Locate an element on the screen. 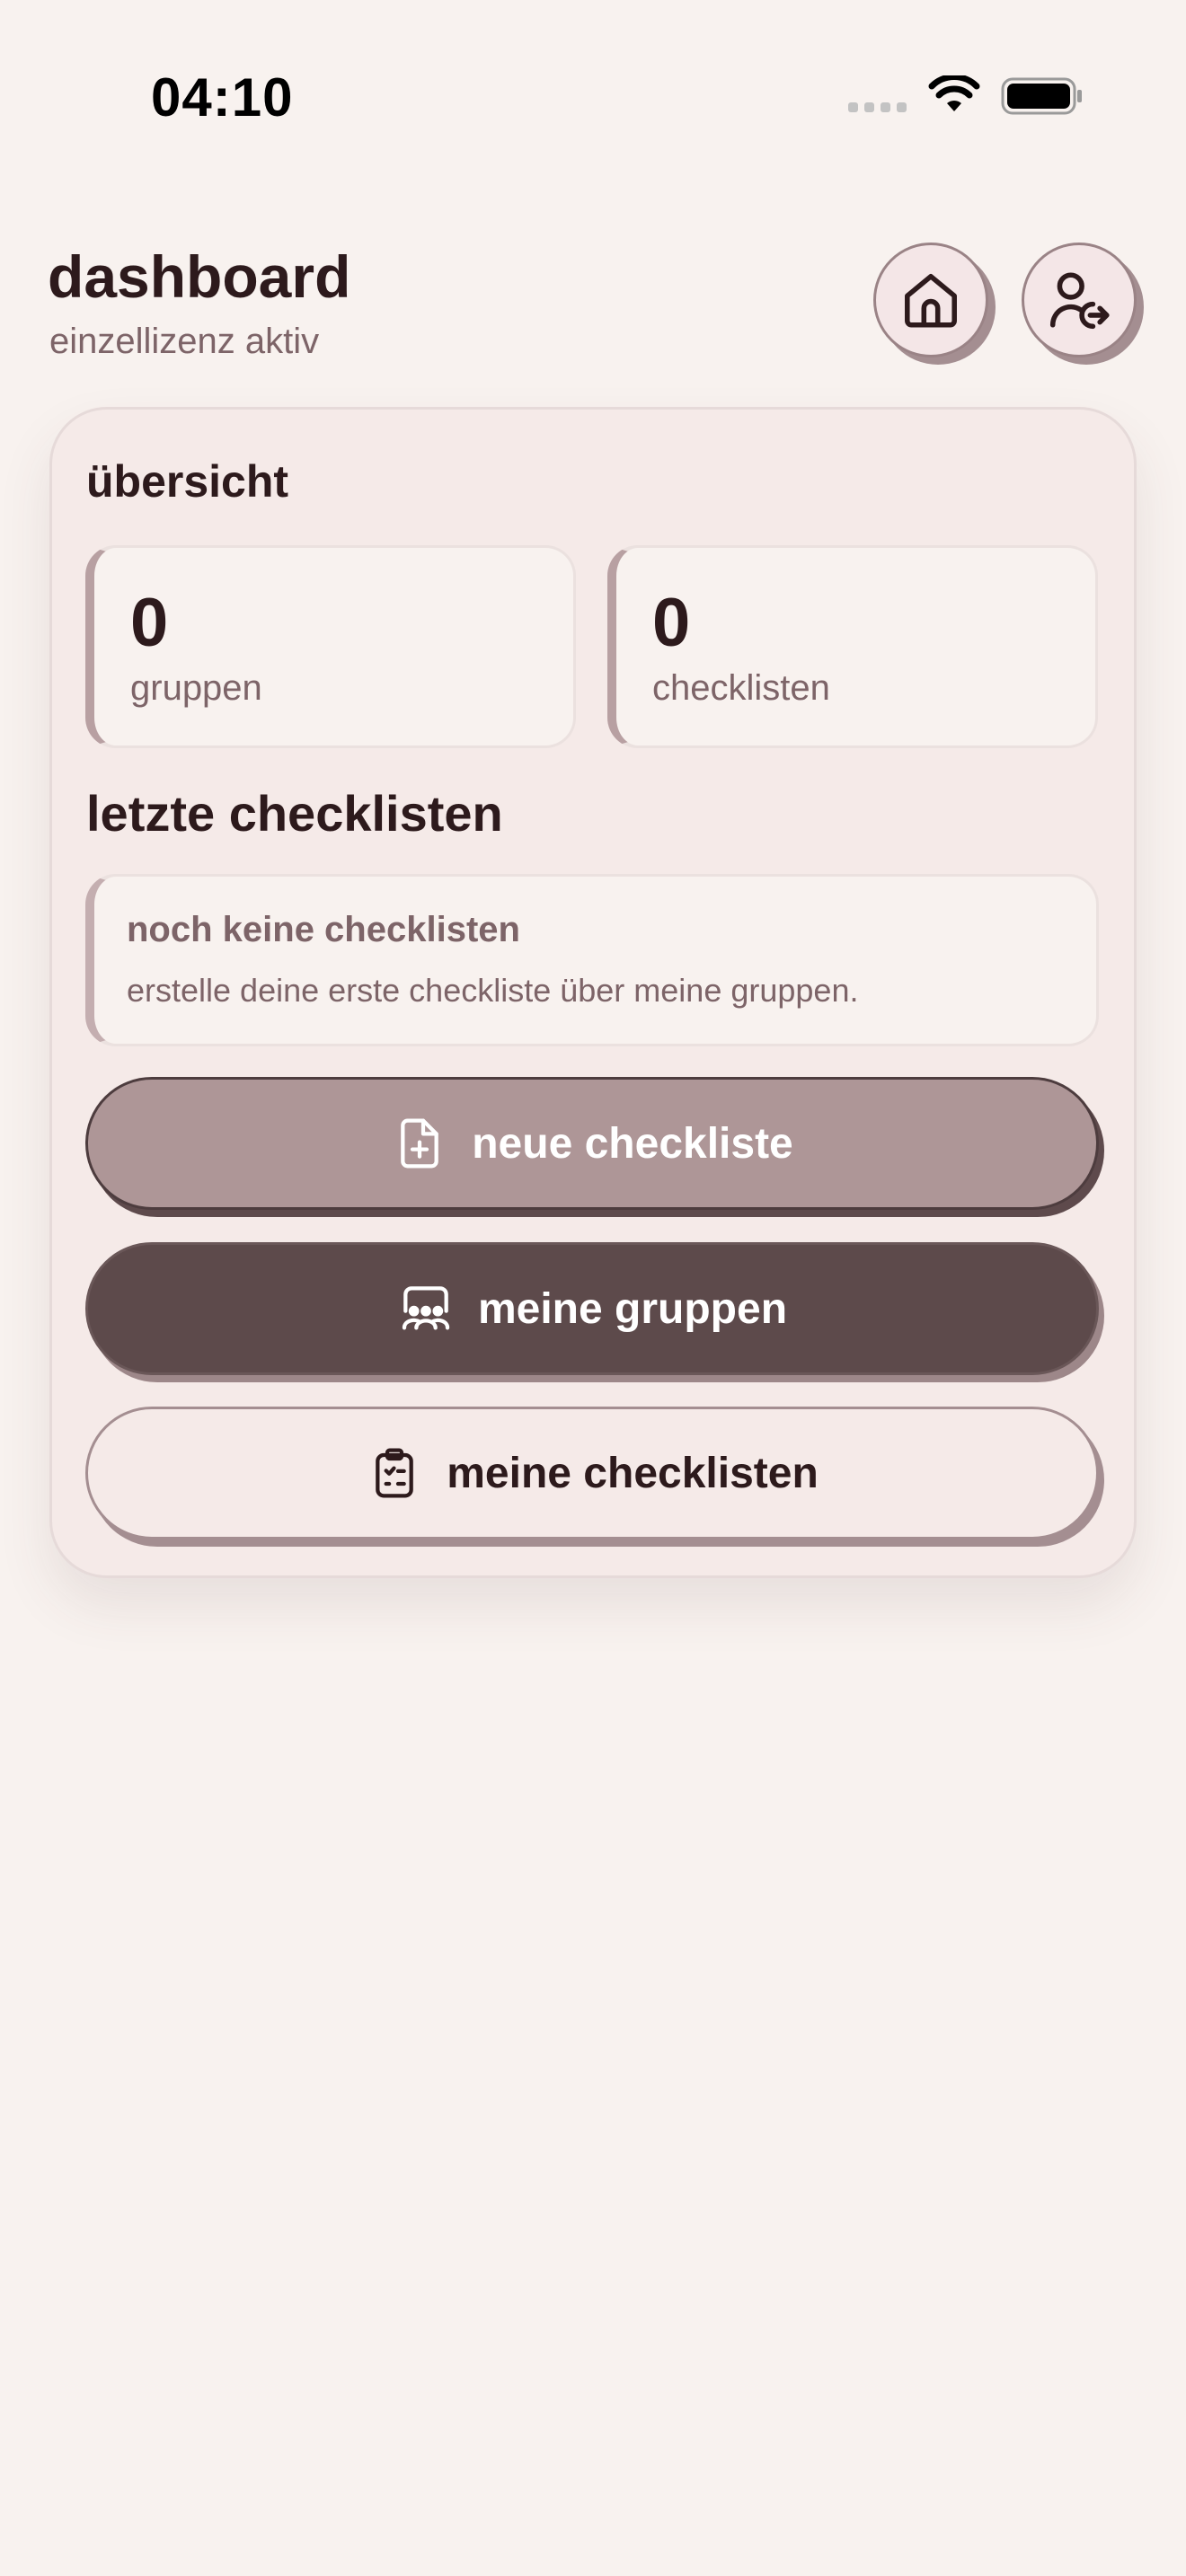  empty-state-title: noch keine checklisten is located at coordinates (323, 929).